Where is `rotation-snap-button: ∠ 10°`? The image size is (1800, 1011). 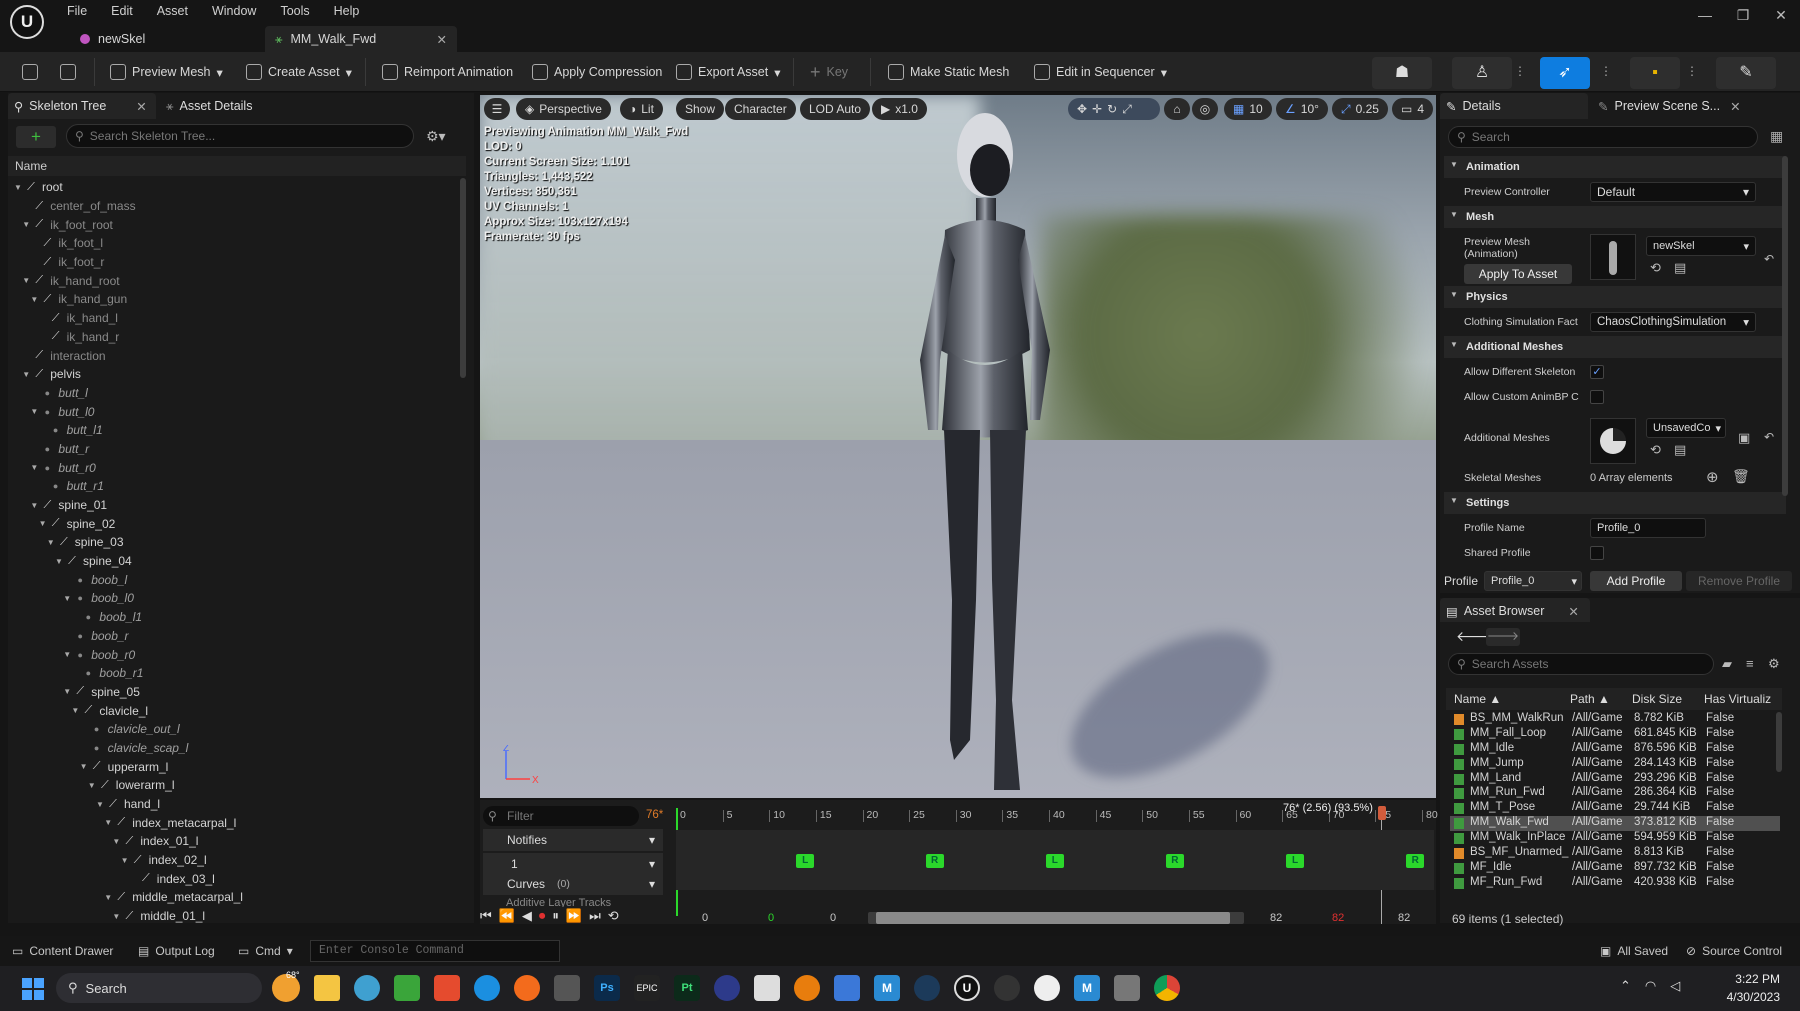
rotation-snap-button: ∠ 10° is located at coordinates (1302, 109).